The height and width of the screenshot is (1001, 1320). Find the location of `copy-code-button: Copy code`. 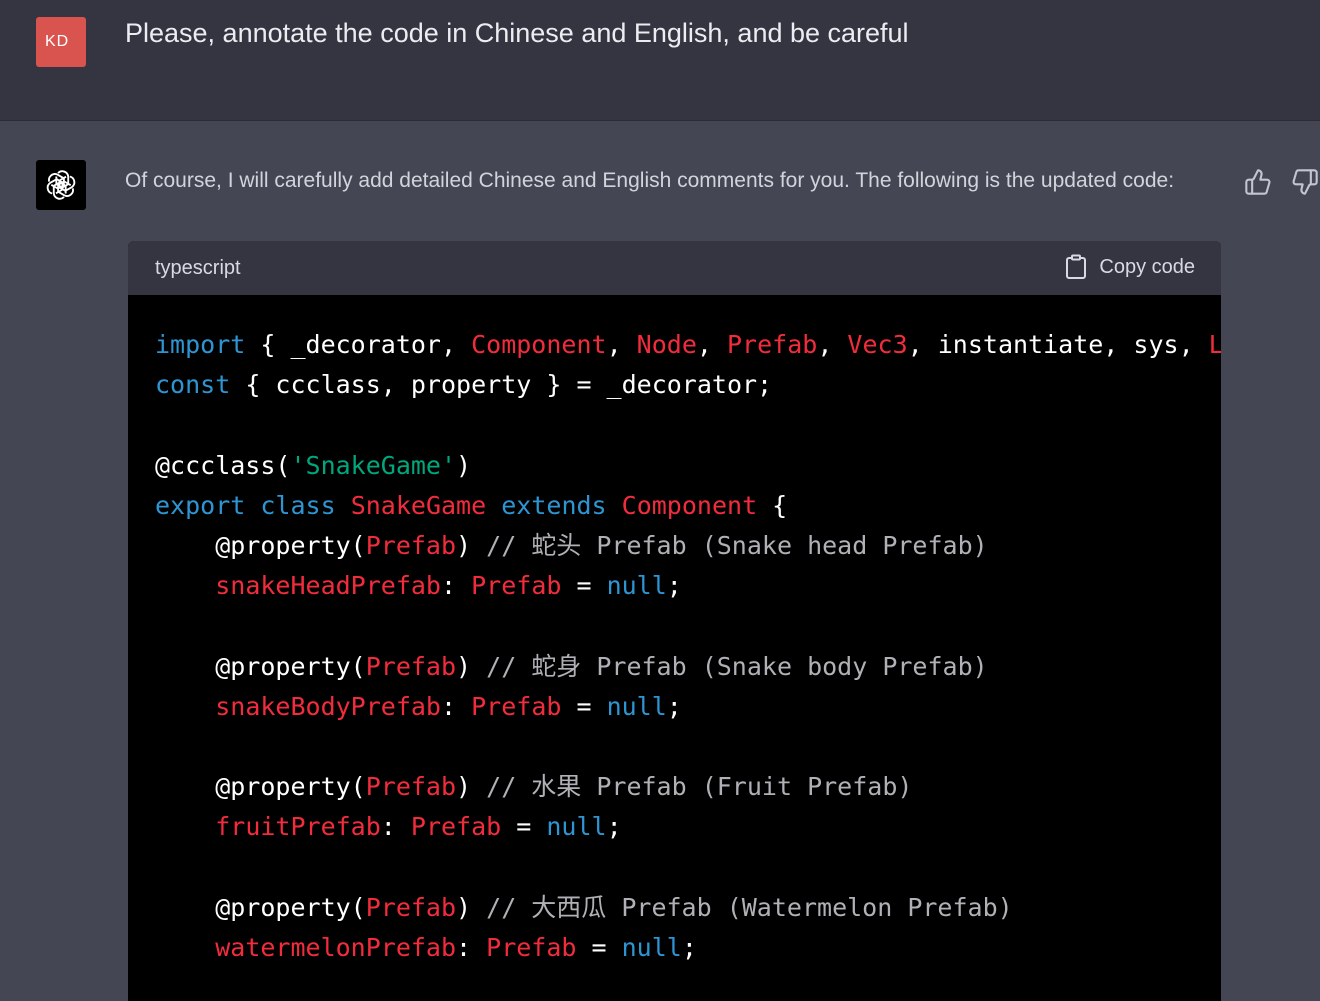

copy-code-button: Copy code is located at coordinates (1130, 267).